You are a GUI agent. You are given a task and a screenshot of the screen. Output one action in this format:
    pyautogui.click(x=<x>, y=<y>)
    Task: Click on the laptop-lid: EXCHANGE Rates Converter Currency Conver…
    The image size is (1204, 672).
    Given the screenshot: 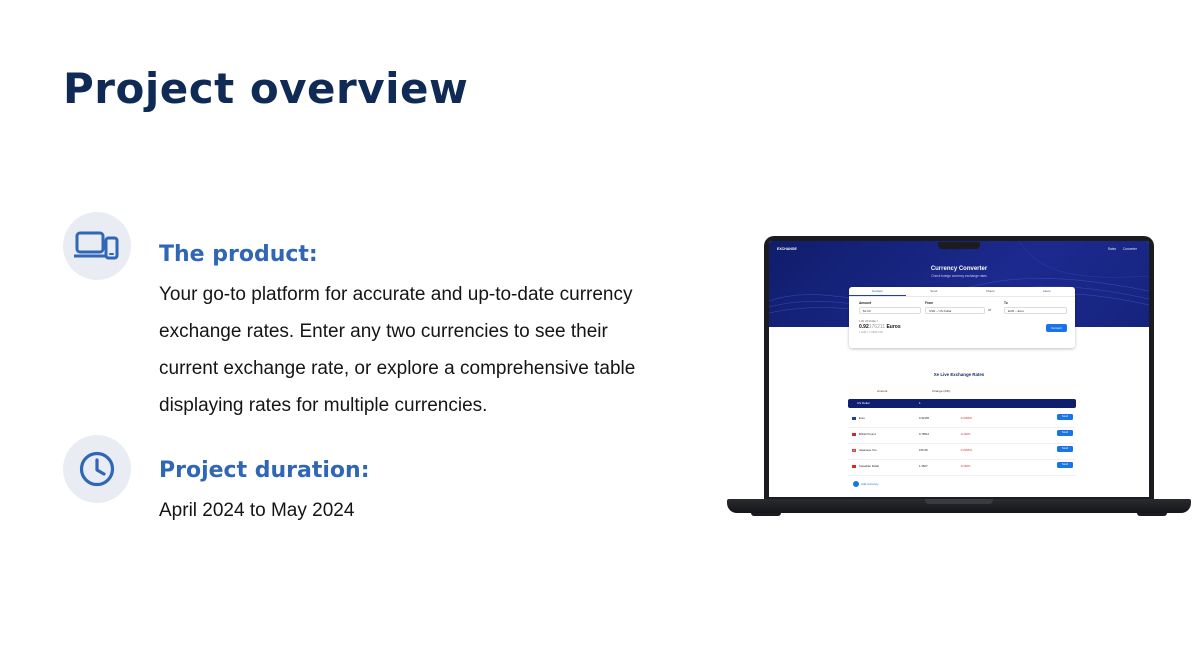 What is the action you would take?
    pyautogui.click(x=959, y=369)
    